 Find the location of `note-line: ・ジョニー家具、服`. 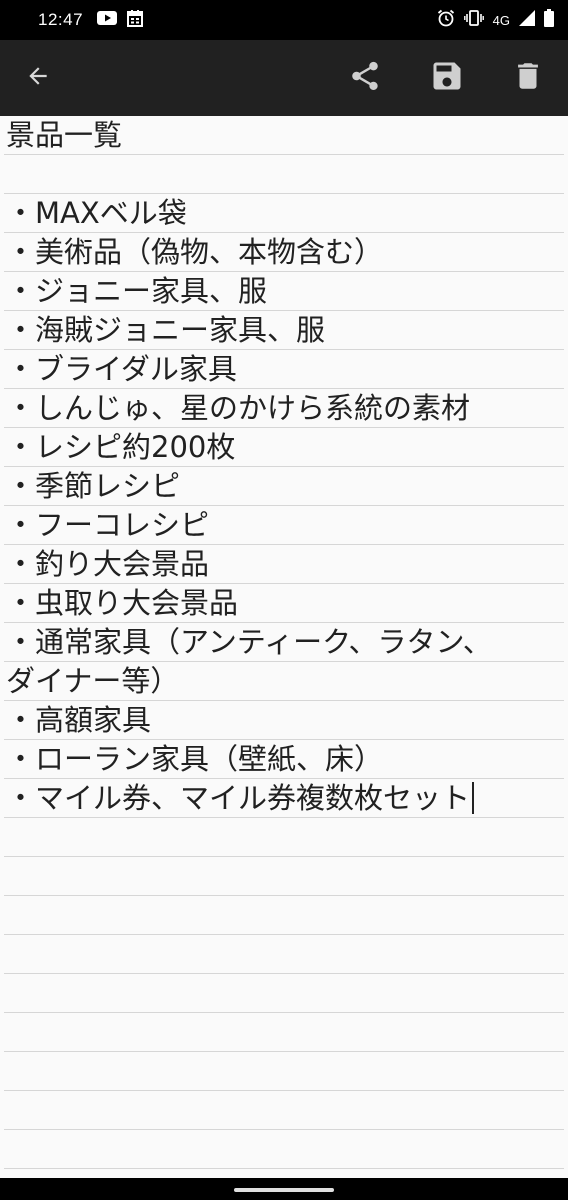

note-line: ・ジョニー家具、服 is located at coordinates (283, 291).